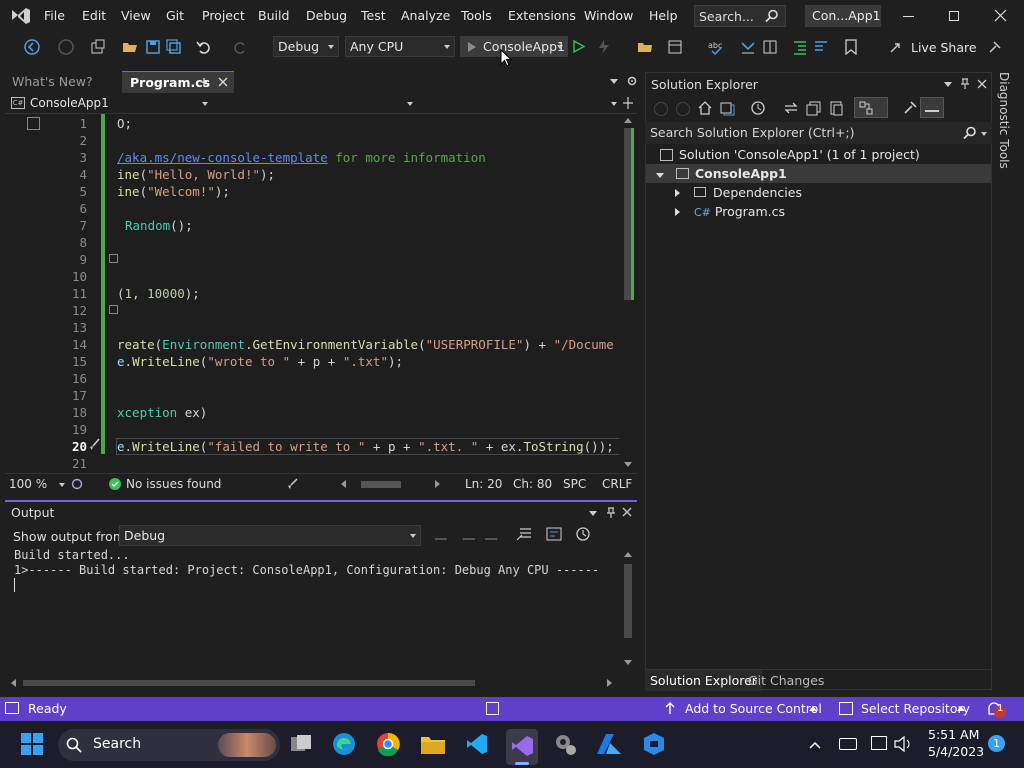  Describe the element at coordinates (683, 109) in the screenshot. I see `se-forward-icon` at that location.